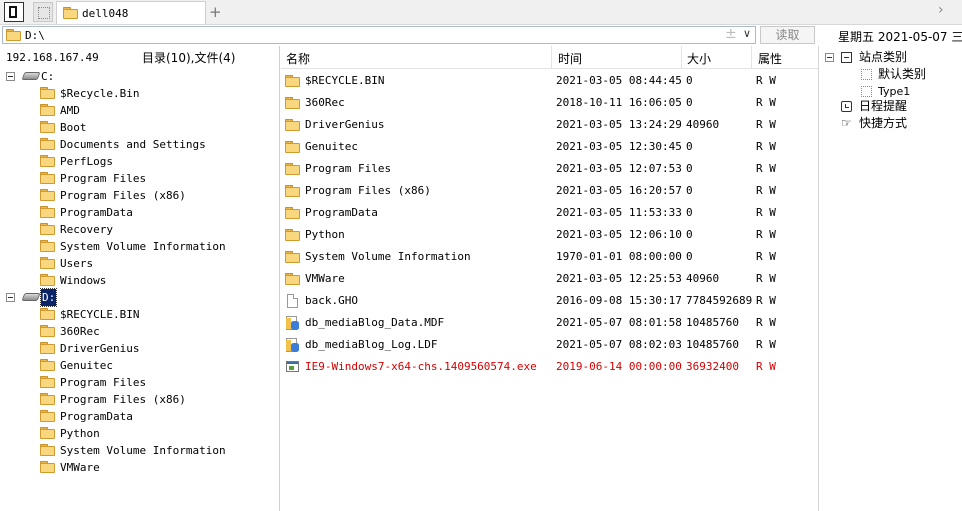 The image size is (962, 511). What do you see at coordinates (52, 57) in the screenshot?
I see `host-ip: 192.168.167.49` at bounding box center [52, 57].